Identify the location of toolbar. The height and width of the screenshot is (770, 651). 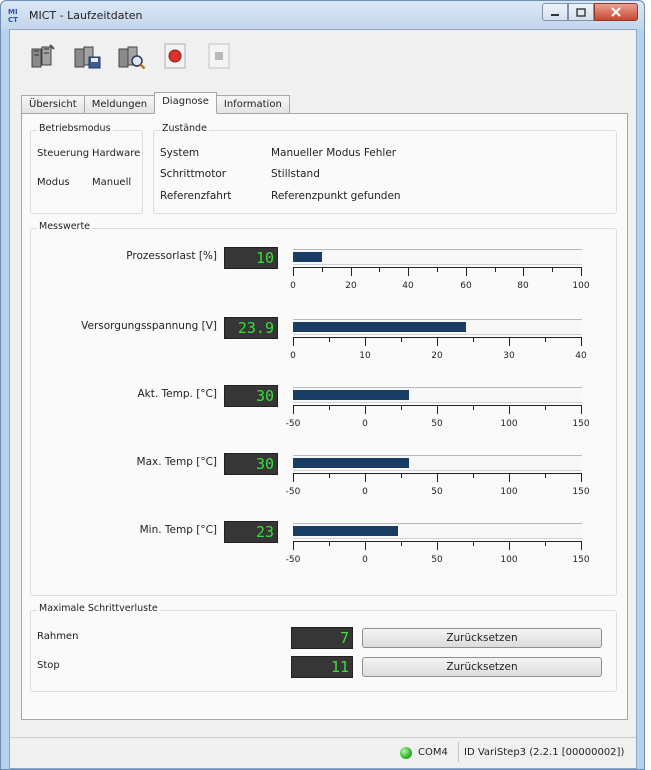
(323, 56).